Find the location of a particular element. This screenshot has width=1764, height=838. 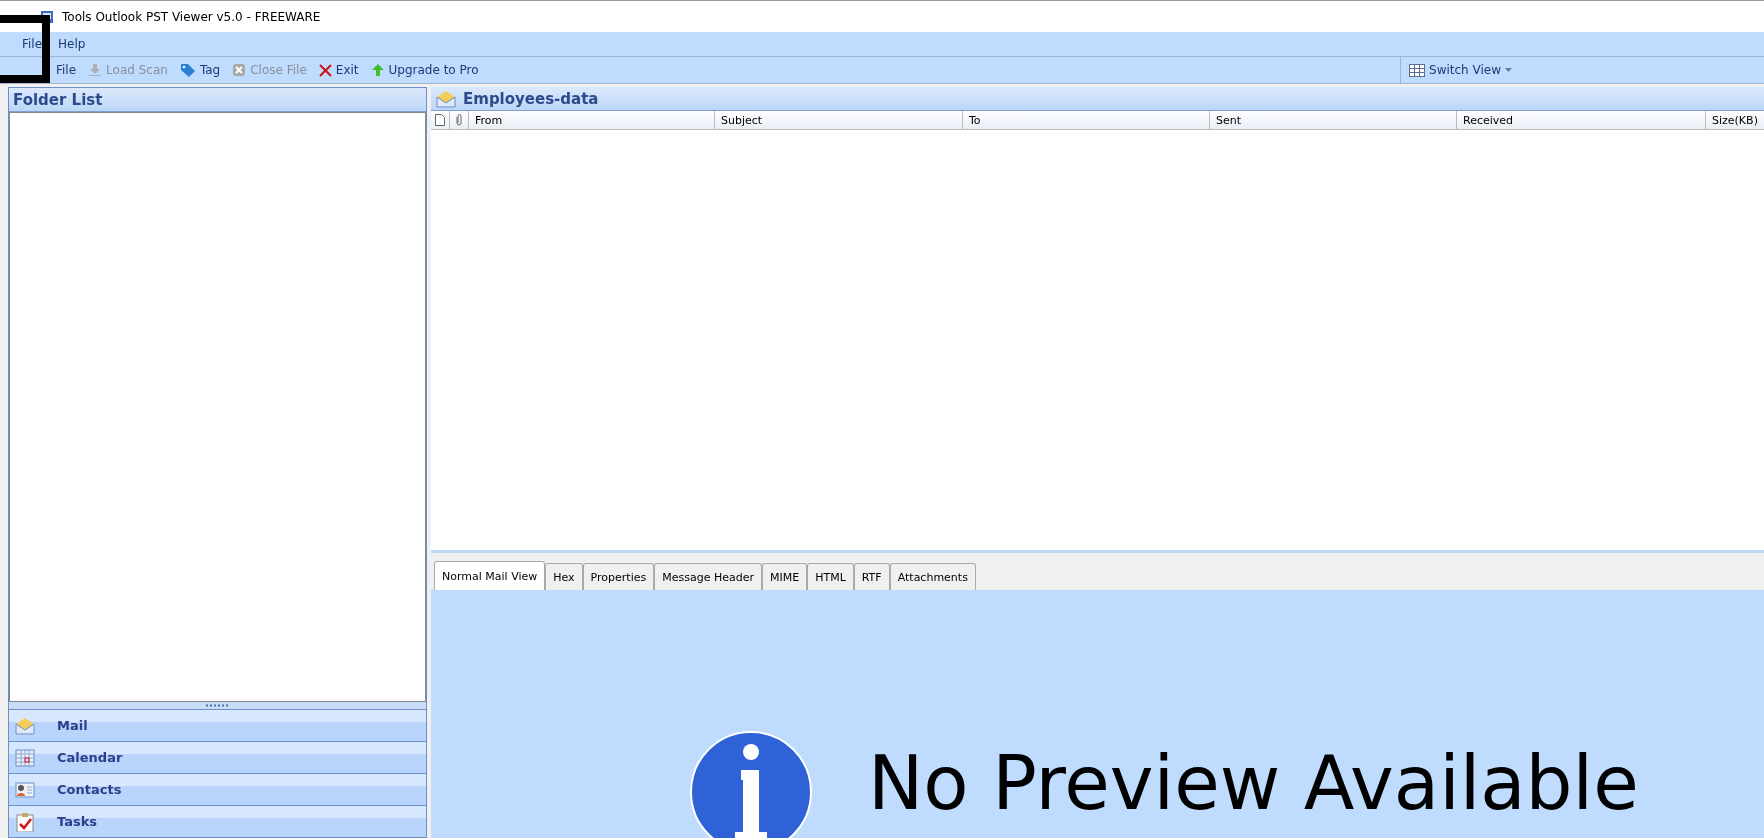

toolbar-button: File is located at coordinates (66, 70).